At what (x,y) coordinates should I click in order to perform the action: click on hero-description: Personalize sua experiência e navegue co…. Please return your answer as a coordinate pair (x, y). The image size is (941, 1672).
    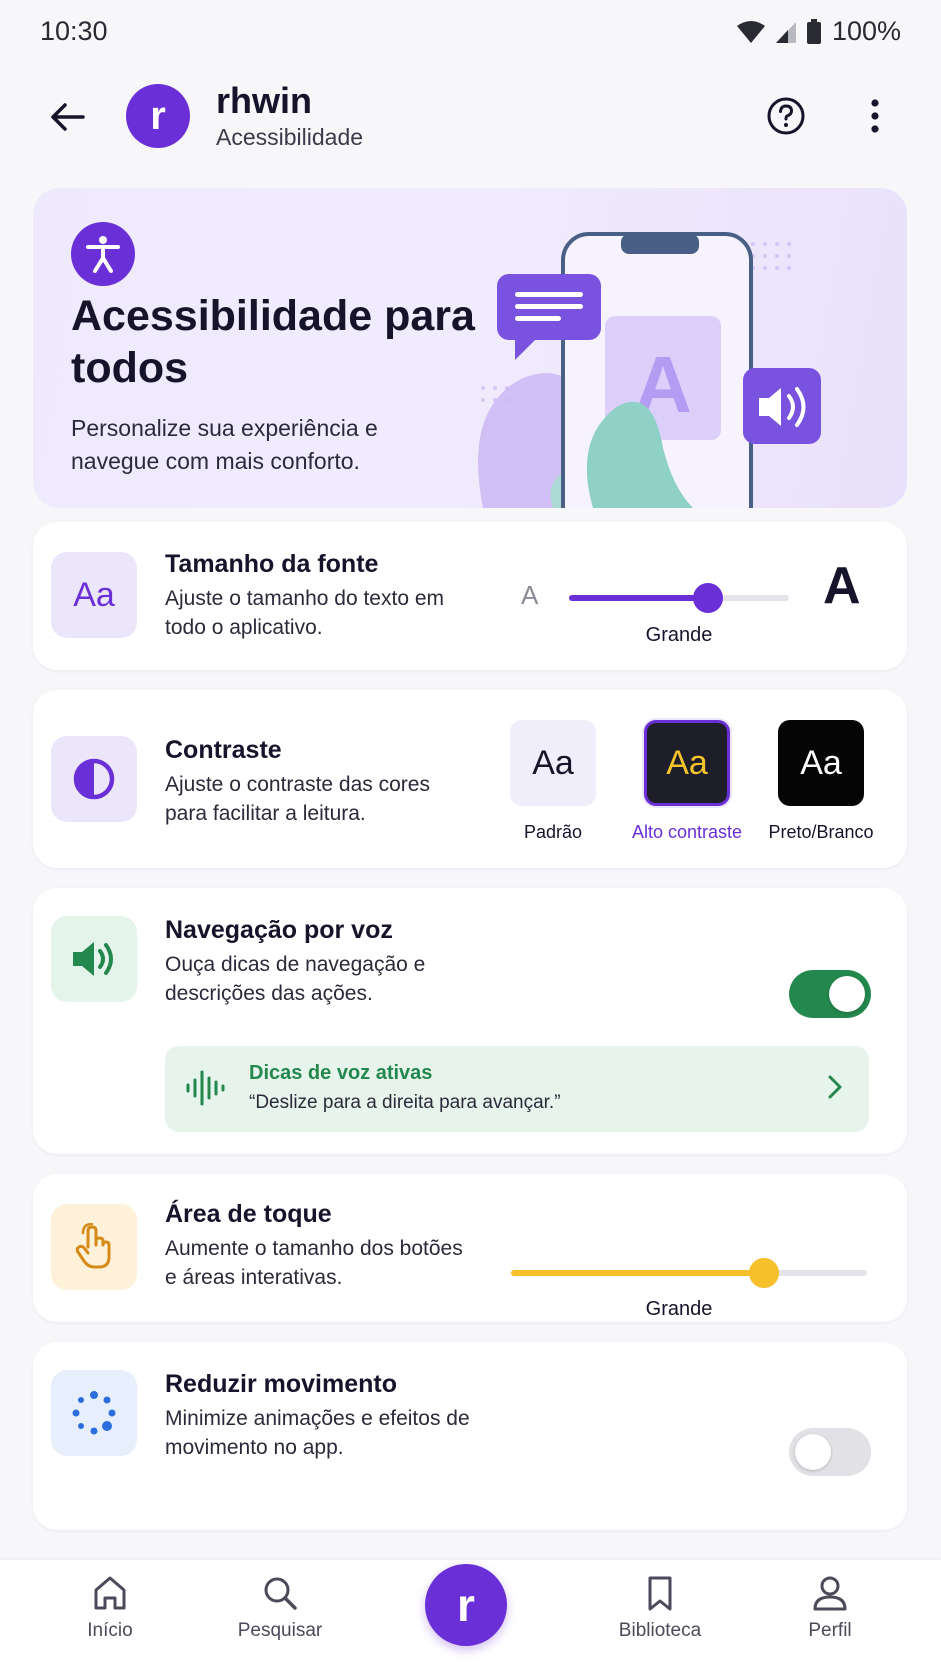
    Looking at the image, I should click on (224, 444).